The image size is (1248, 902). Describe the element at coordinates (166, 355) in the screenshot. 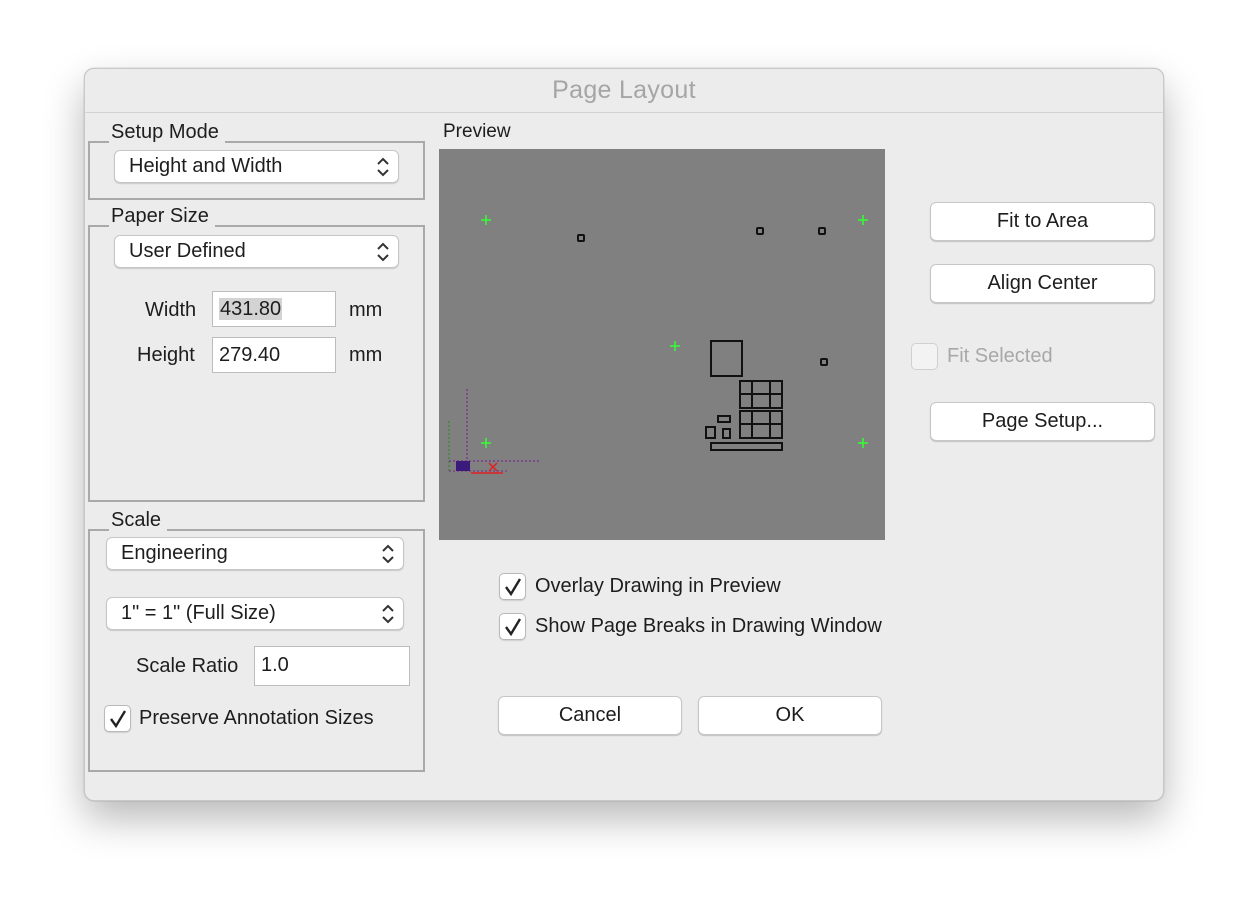

I see `height-label: Height` at that location.